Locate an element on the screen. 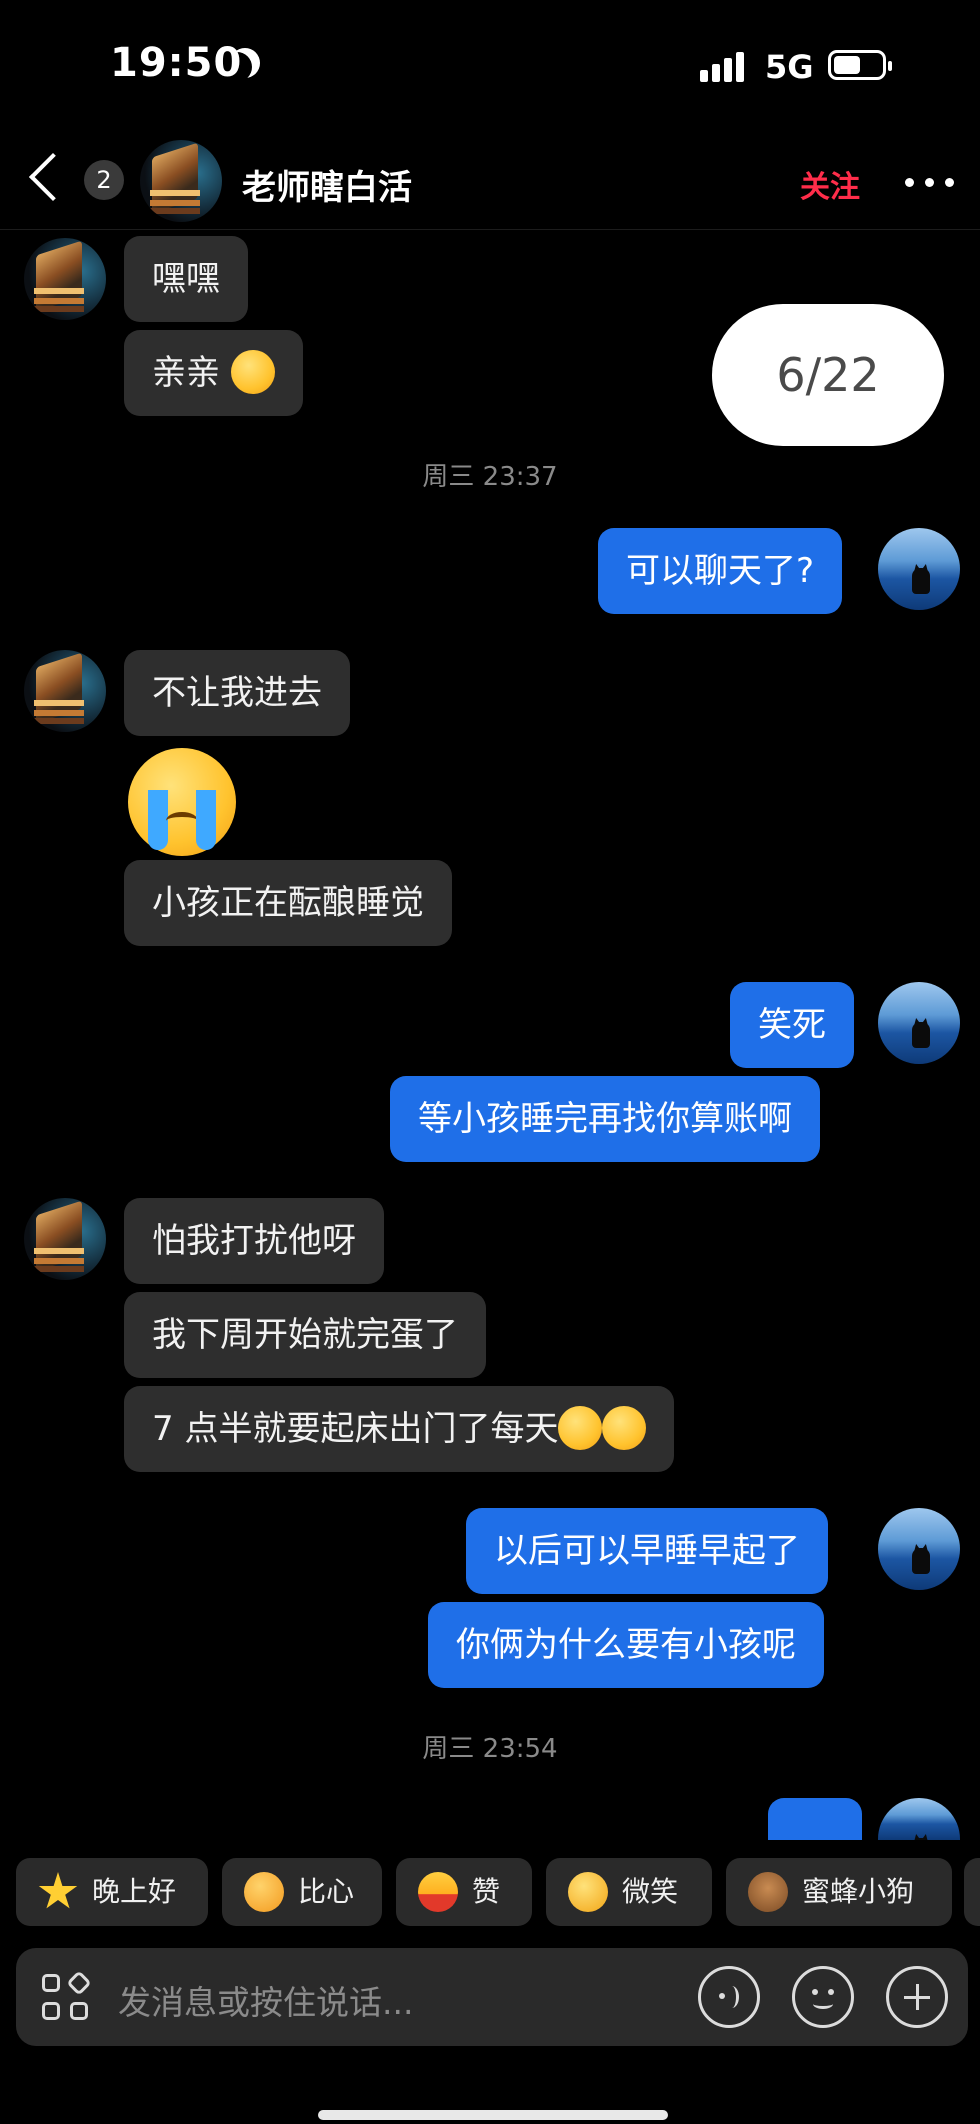  message-text: 嘿嘿 is located at coordinates (186, 279).